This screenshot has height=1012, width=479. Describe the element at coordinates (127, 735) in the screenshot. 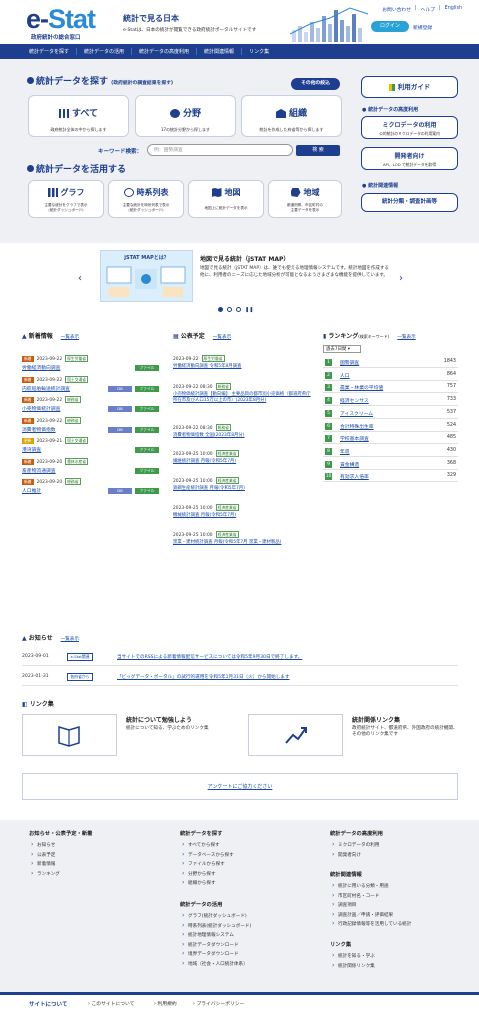

I see `link-study: 統計について勉強しよう 統計について知る、学ぶためのリンク集` at that location.